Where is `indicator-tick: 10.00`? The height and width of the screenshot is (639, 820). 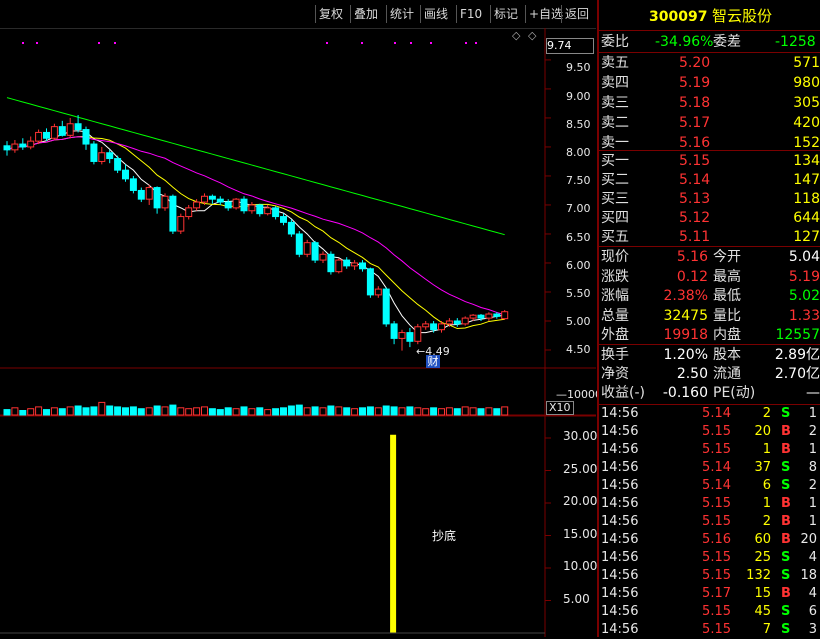
indicator-tick: 10.00 is located at coordinates (580, 566).